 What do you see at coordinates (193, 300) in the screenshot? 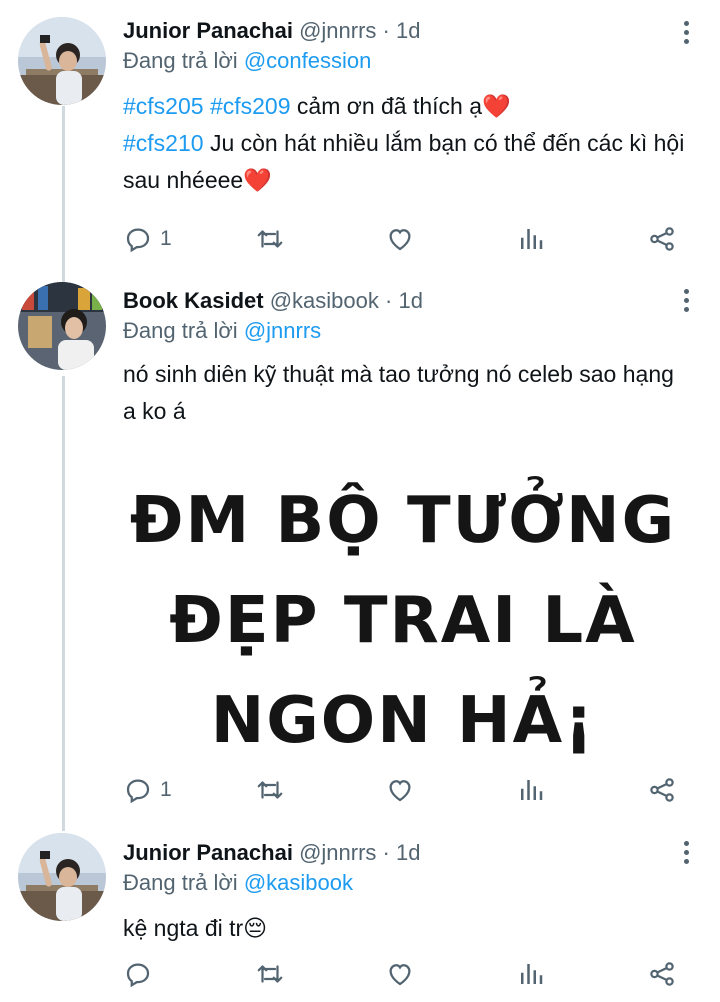
I see `author-name: Book Kasidet` at bounding box center [193, 300].